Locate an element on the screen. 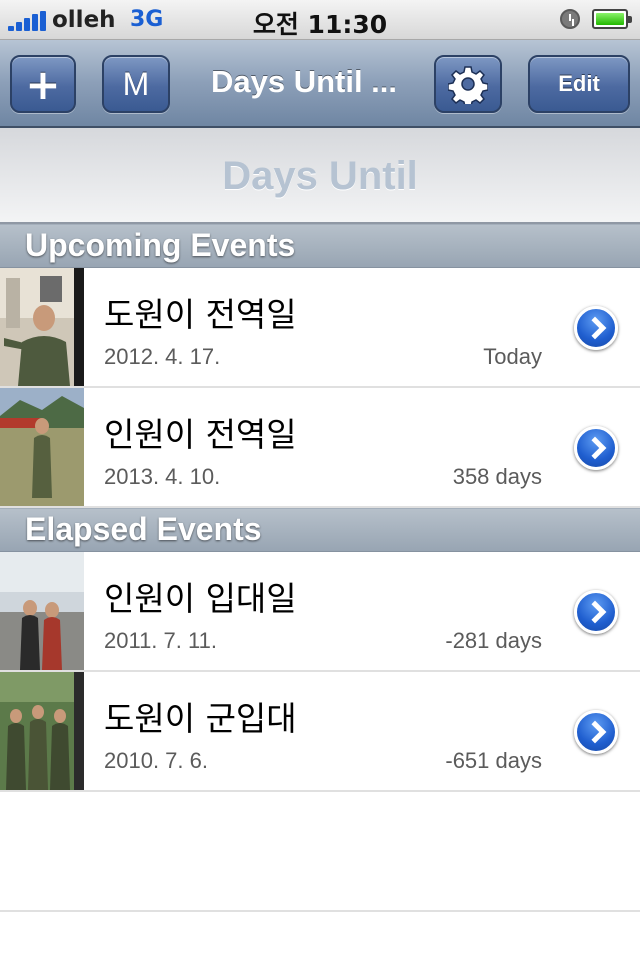 The image size is (640, 960). m-button: M is located at coordinates (136, 84).